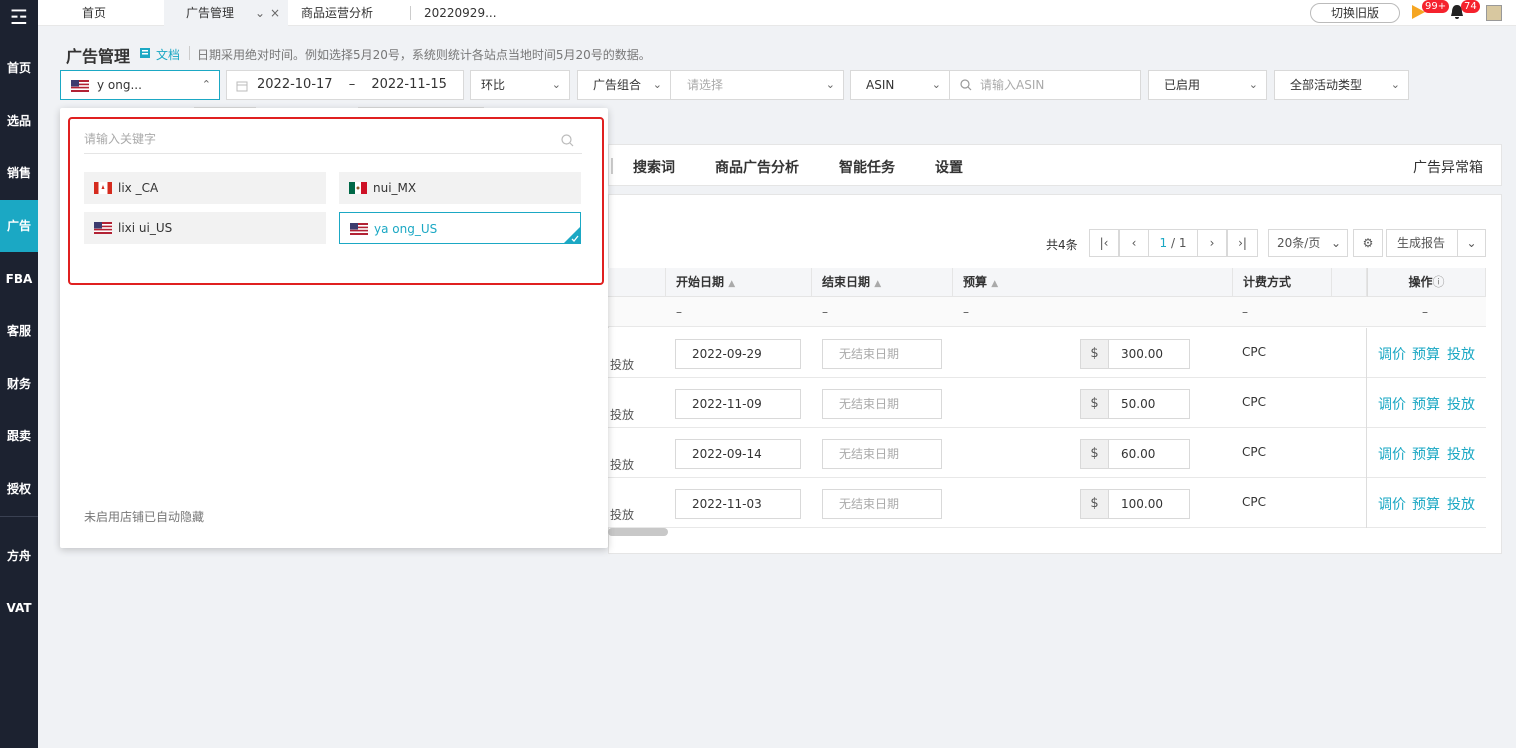 This screenshot has height=748, width=1516. Describe the element at coordinates (738, 354) in the screenshot. I see `start-date-input: 2022-09-29` at that location.